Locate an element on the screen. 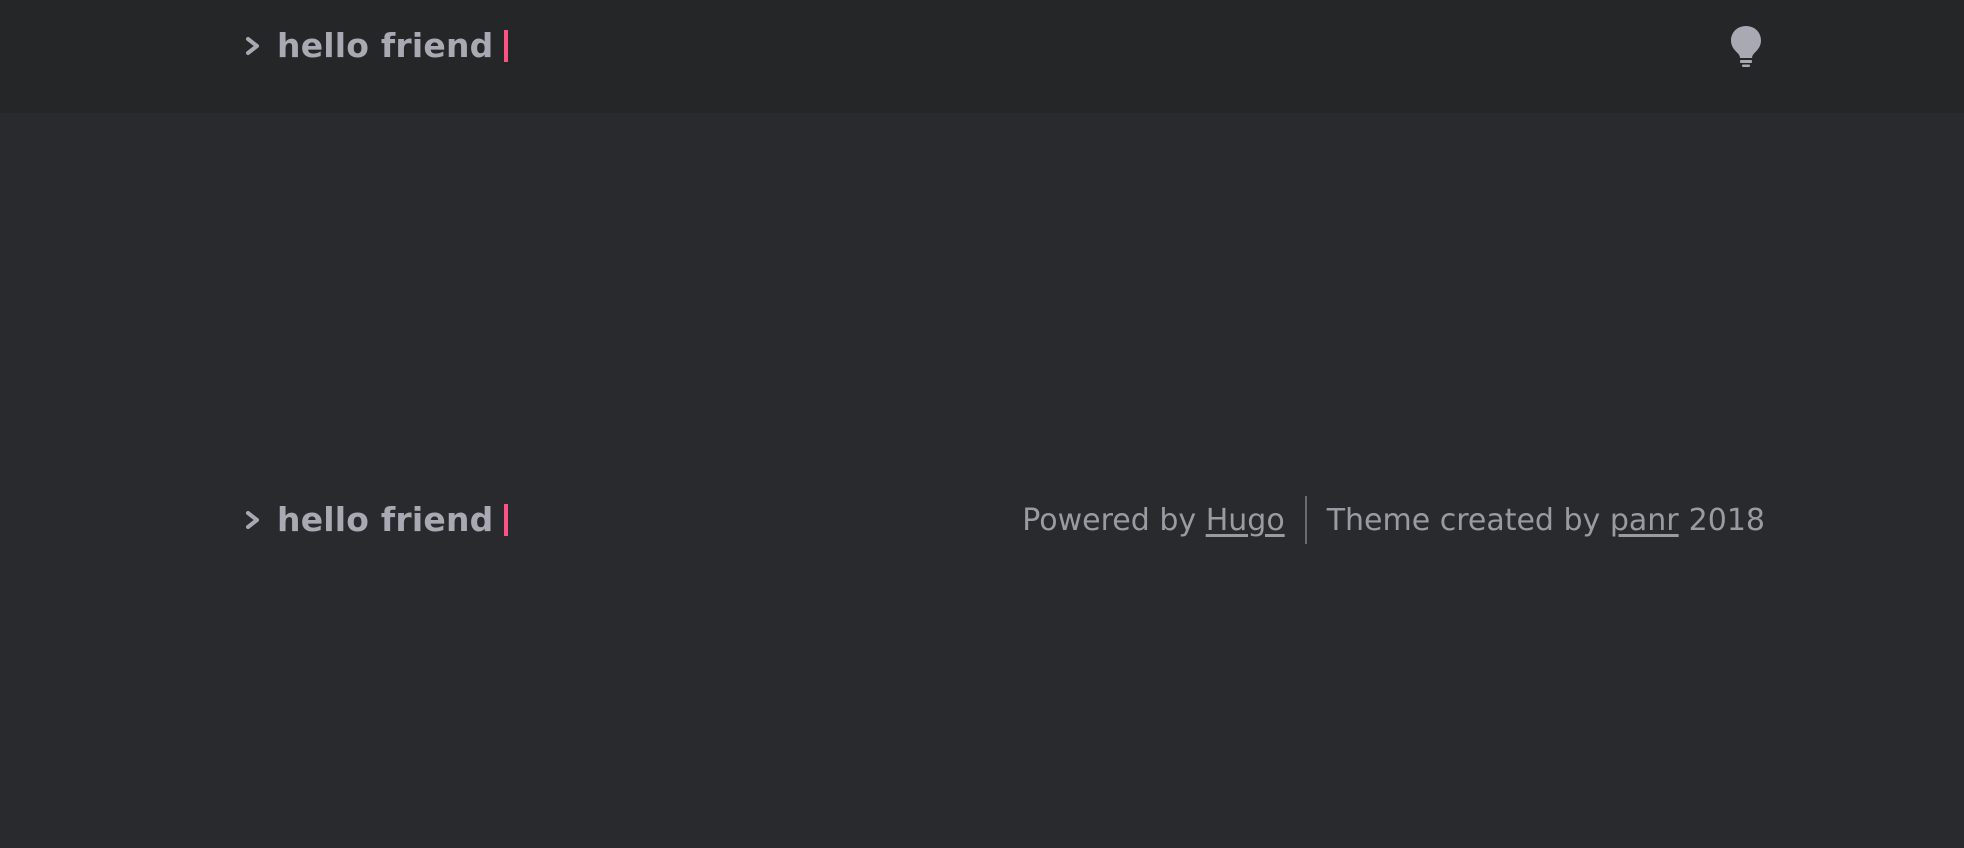 This screenshot has height=848, width=1964. footer-logo-text: hello friend is located at coordinates (385, 519).